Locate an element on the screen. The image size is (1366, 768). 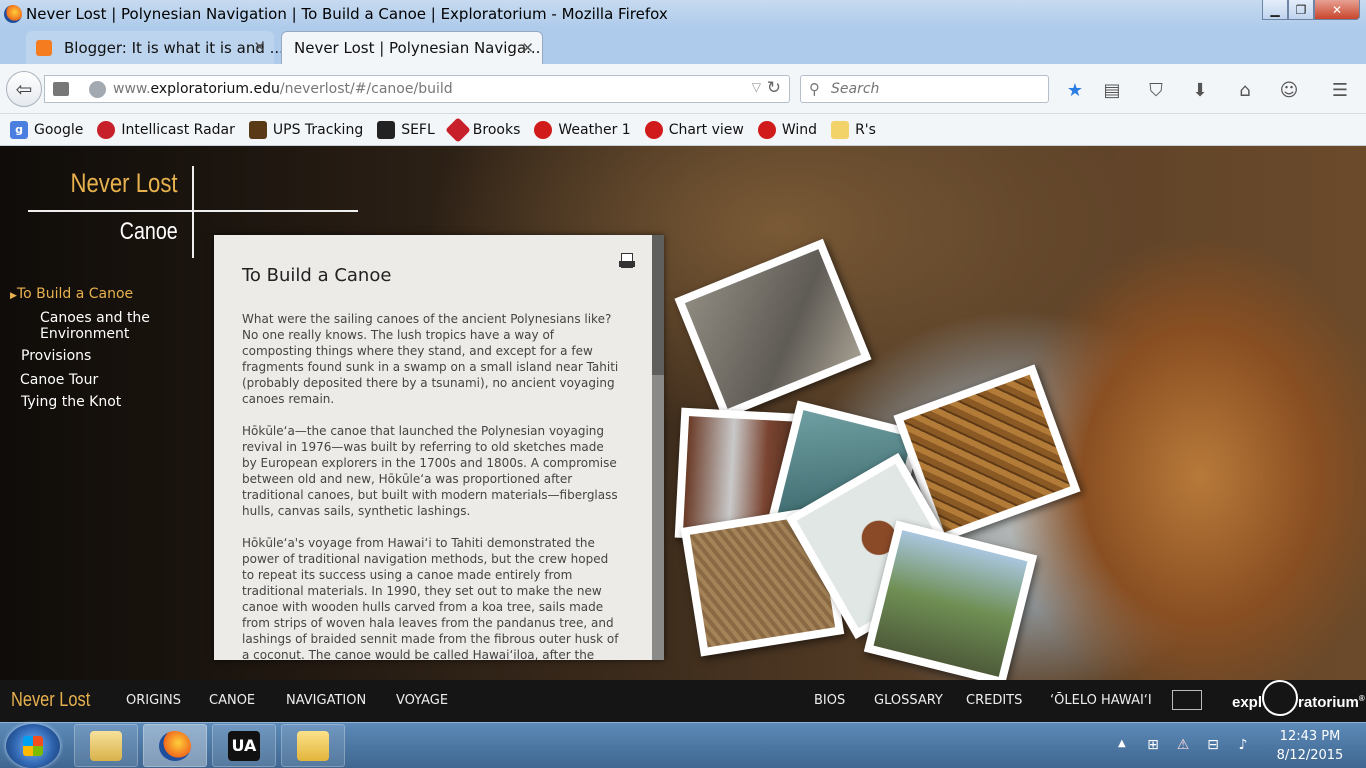
print-icon is located at coordinates (627, 260).